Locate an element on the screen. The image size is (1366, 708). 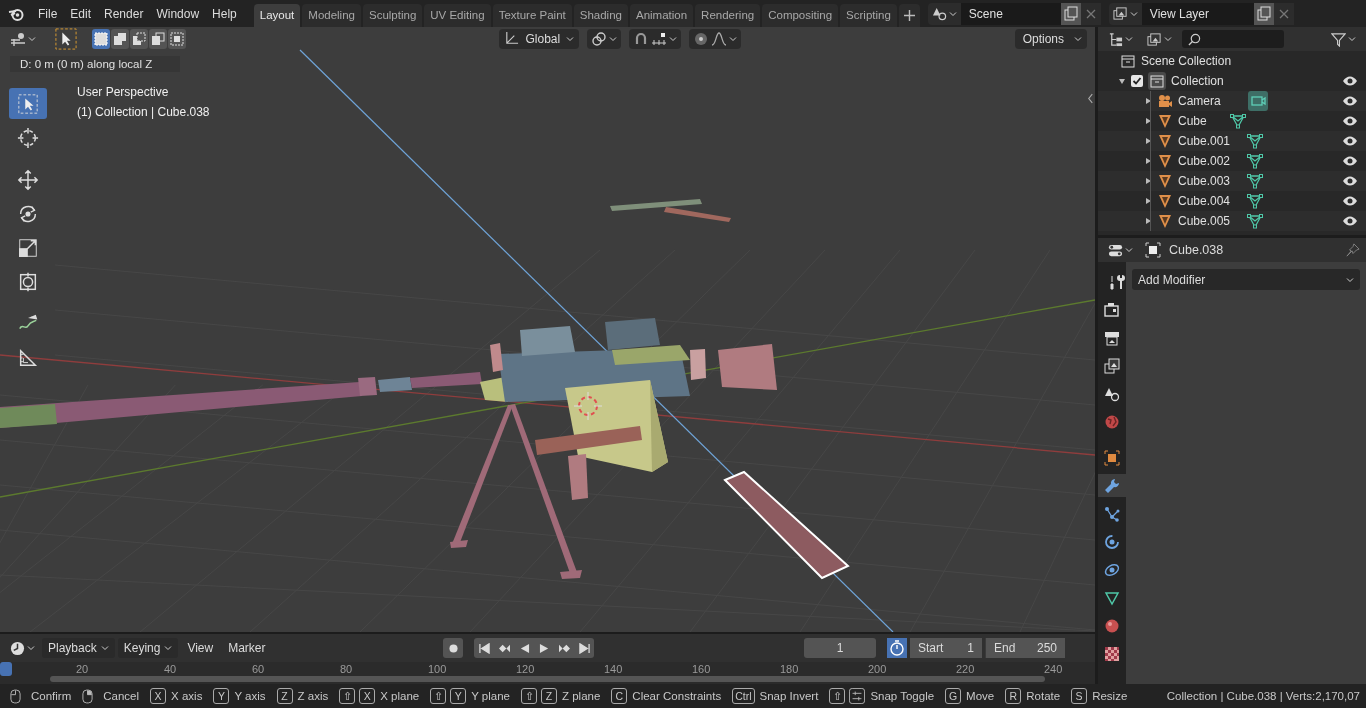
workspace-tab: UV Editing is located at coordinates (457, 15).